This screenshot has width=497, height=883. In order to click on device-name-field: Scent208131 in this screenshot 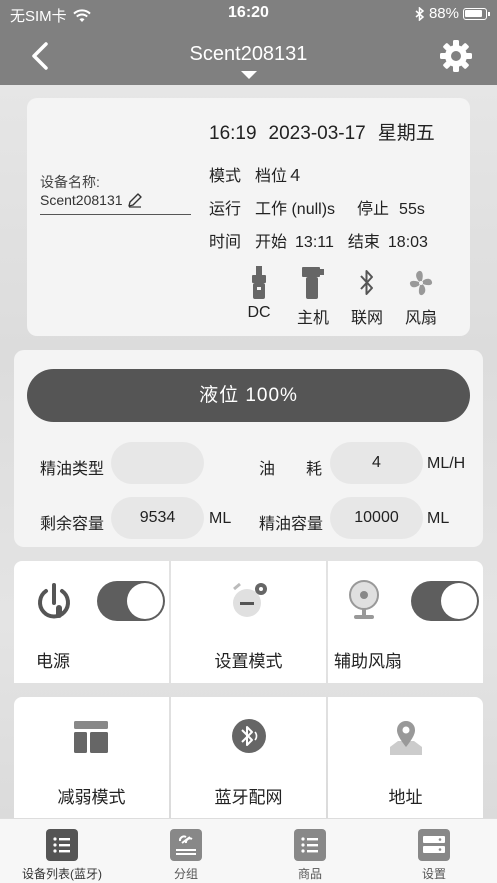, I will do `click(115, 203)`.